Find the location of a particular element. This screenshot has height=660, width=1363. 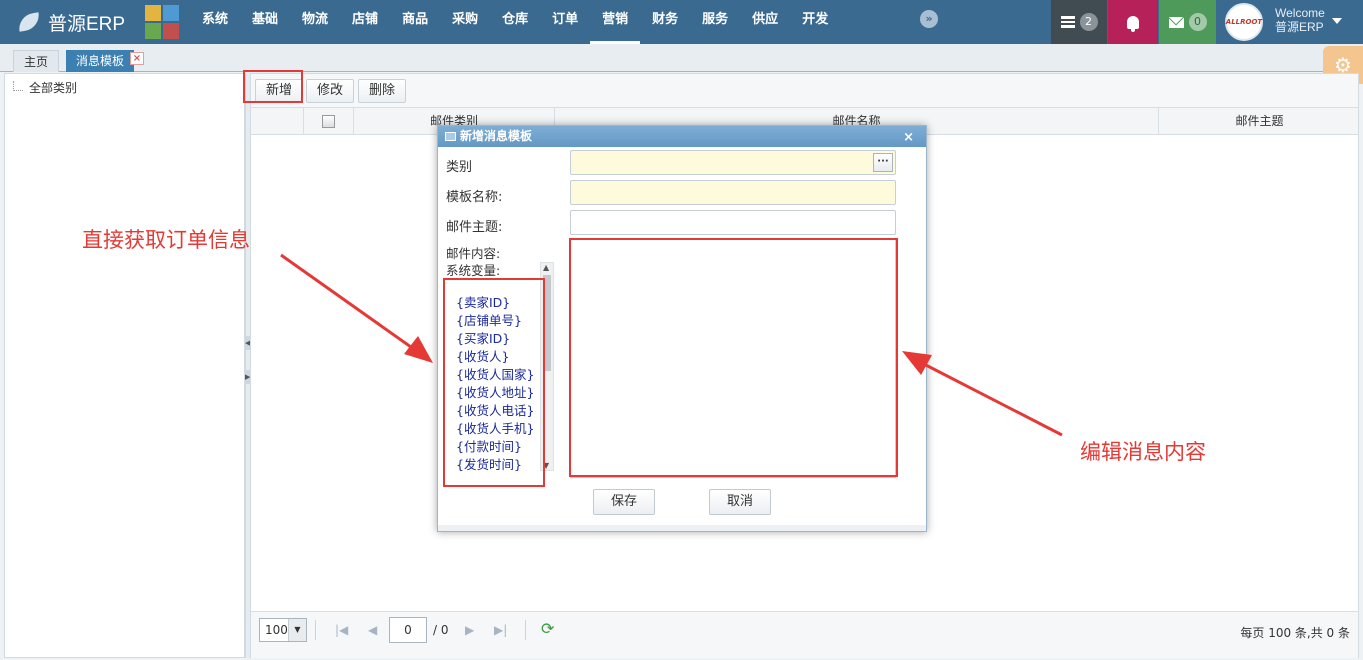

notifications-button is located at coordinates (1133, 22).